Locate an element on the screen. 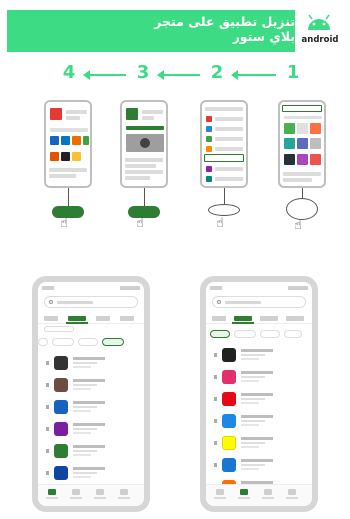 The height and width of the screenshot is (519, 350). step-2-phone is located at coordinates (224, 144).